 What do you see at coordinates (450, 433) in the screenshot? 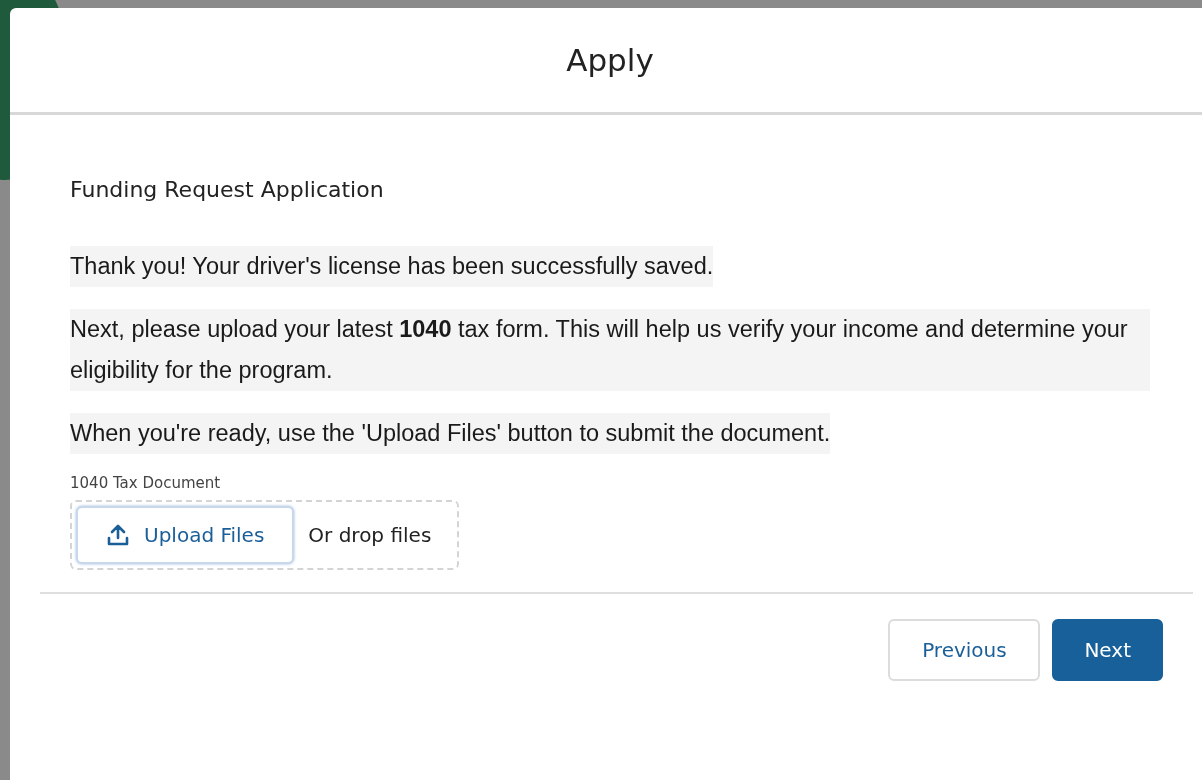
I see `message-paragraph: When you're ready, use the 'Upload Files' button to submit the document.` at bounding box center [450, 433].